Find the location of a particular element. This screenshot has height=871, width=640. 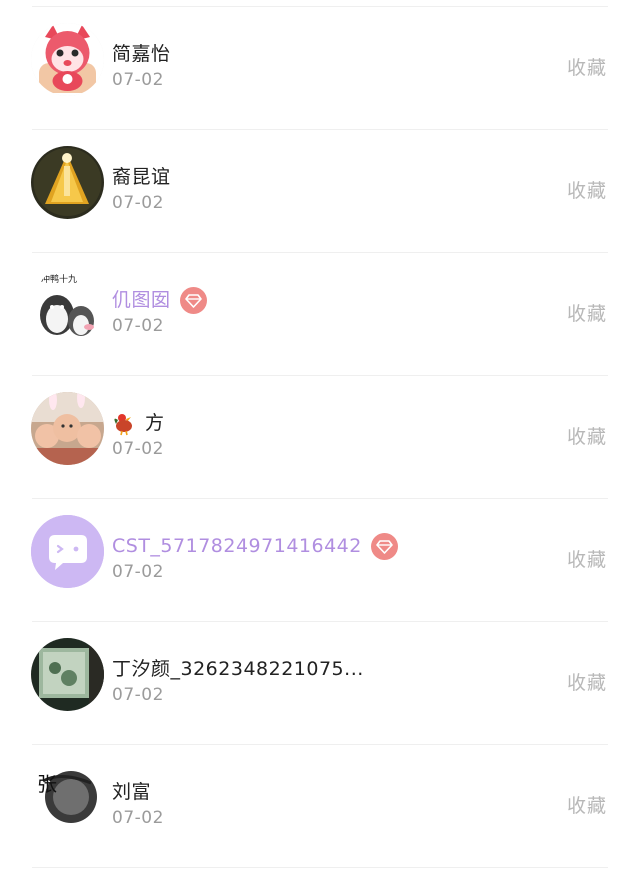

list-item: 冲鸭十九 仉图囡 07-02 收藏 is located at coordinates (320, 314).